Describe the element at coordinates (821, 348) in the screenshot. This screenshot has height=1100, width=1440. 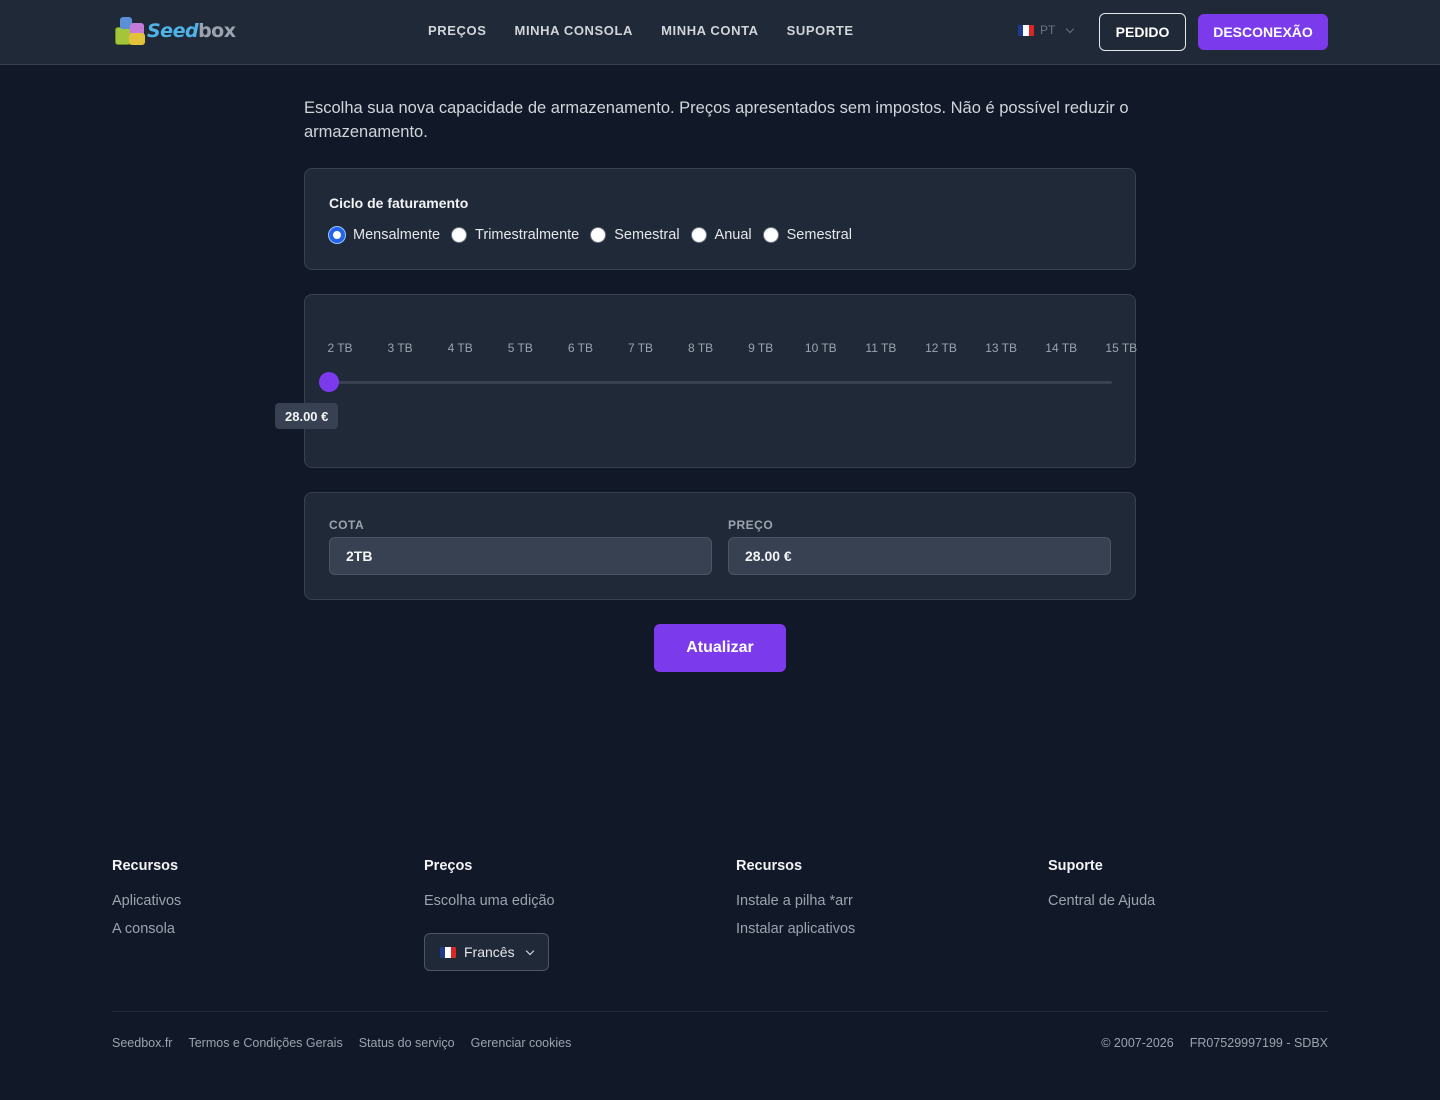
I see `slider-tick-label: 10 TB` at that location.